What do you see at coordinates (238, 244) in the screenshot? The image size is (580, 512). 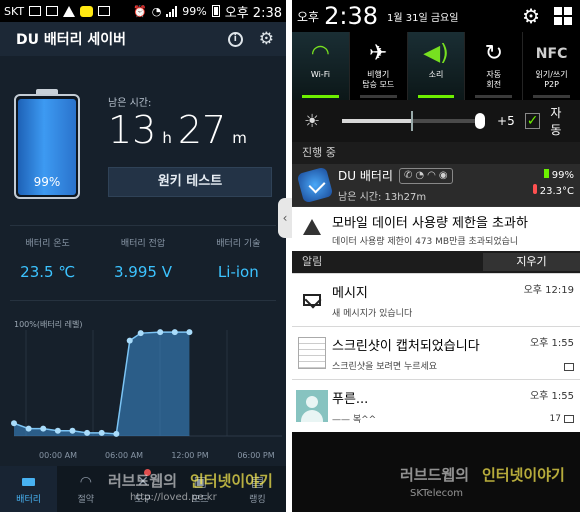 I see `stat-label: 배터리 기술` at bounding box center [238, 244].